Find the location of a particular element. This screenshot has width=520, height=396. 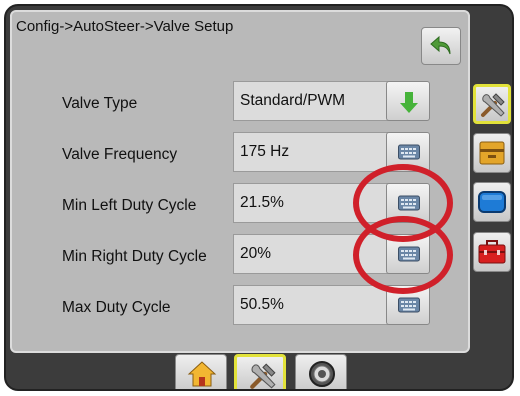

bottom-nav-home is located at coordinates (201, 371).